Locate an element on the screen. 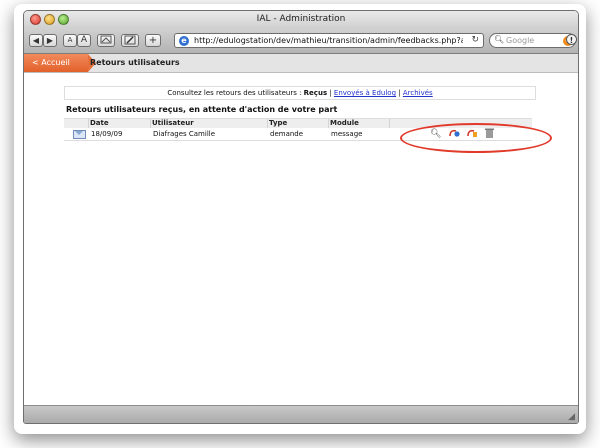 The width and height of the screenshot is (600, 448). filter-sent-link: Envoyés à Edulog is located at coordinates (365, 93).